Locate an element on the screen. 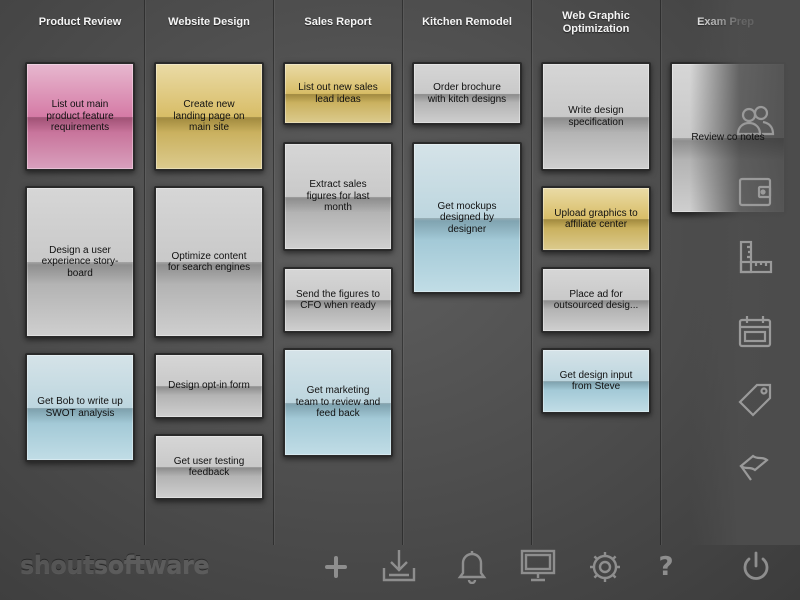 This screenshot has height=600, width=800. card-text: Get Bob to write up SWOT analysis is located at coordinates (80, 407).